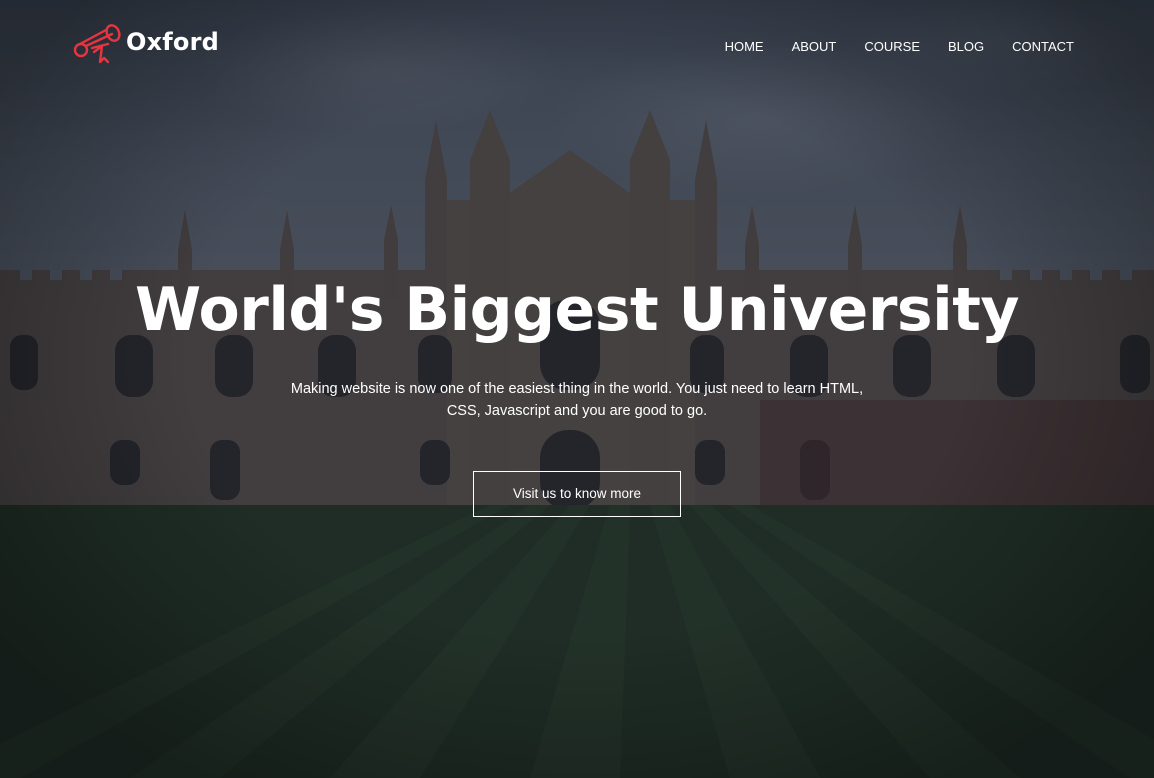 The height and width of the screenshot is (778, 1154). I want to click on visit-us-button: Visit us to know more, so click(577, 494).